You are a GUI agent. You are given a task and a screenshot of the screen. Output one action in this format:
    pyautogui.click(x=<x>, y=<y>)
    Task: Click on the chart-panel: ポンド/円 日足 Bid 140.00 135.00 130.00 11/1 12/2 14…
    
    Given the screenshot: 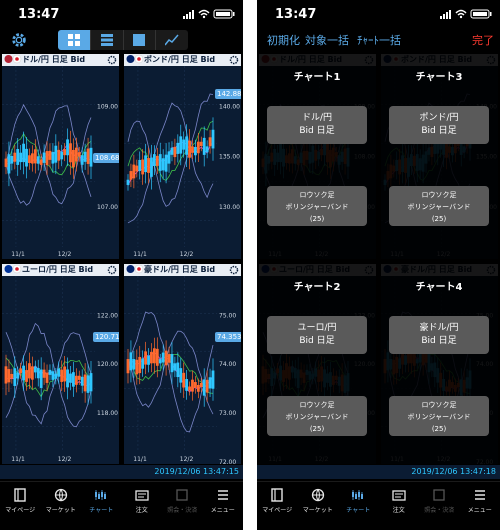 What is the action you would take?
    pyautogui.click(x=182, y=156)
    